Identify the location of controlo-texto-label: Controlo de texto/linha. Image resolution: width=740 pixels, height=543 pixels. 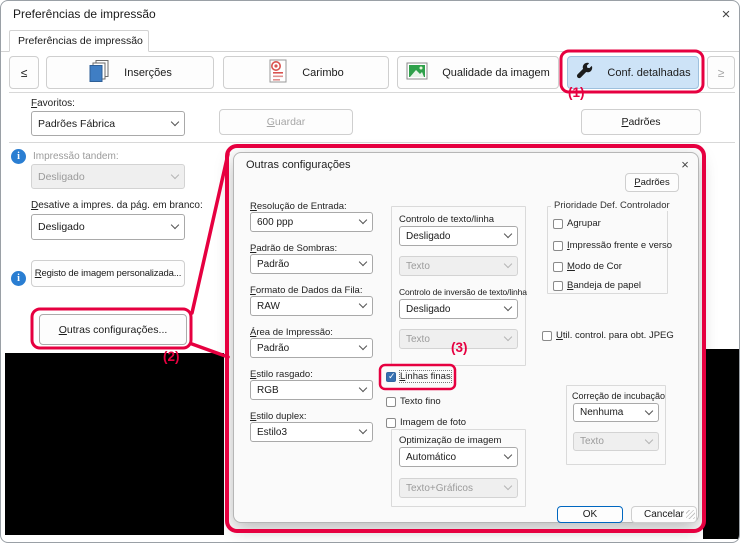
(447, 219).